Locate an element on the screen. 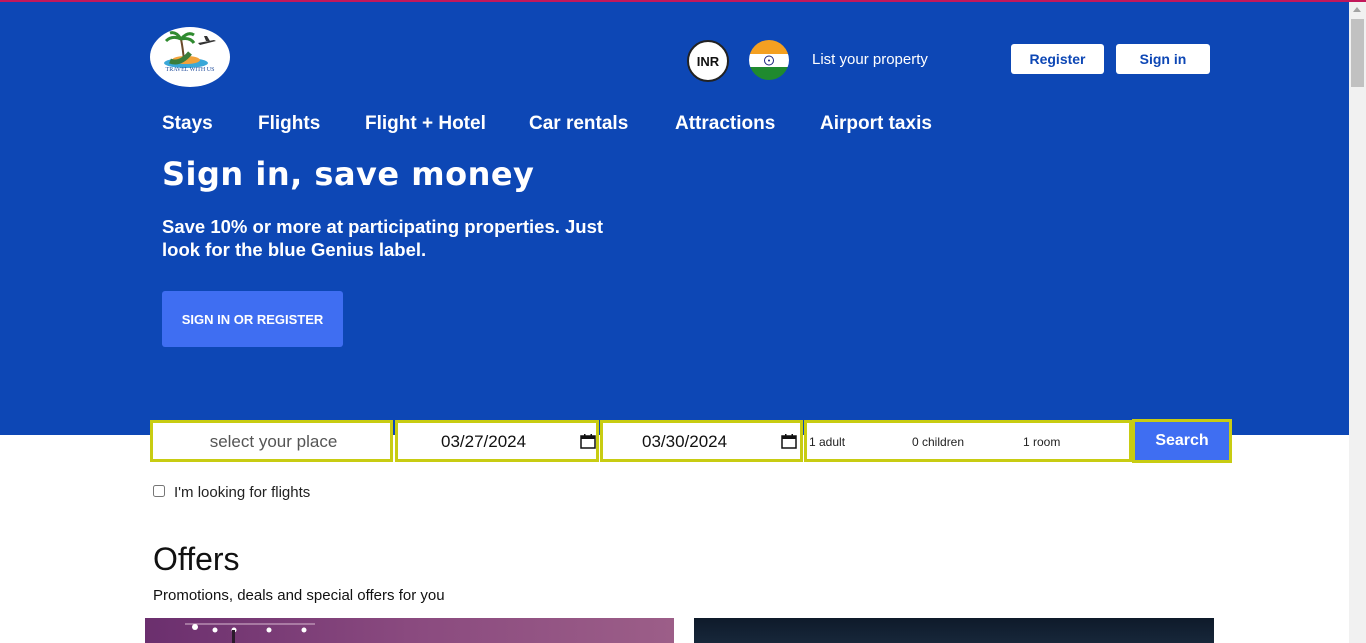 The width and height of the screenshot is (1366, 643). checkout-date-field: 03/30/2024 is located at coordinates (701, 441).